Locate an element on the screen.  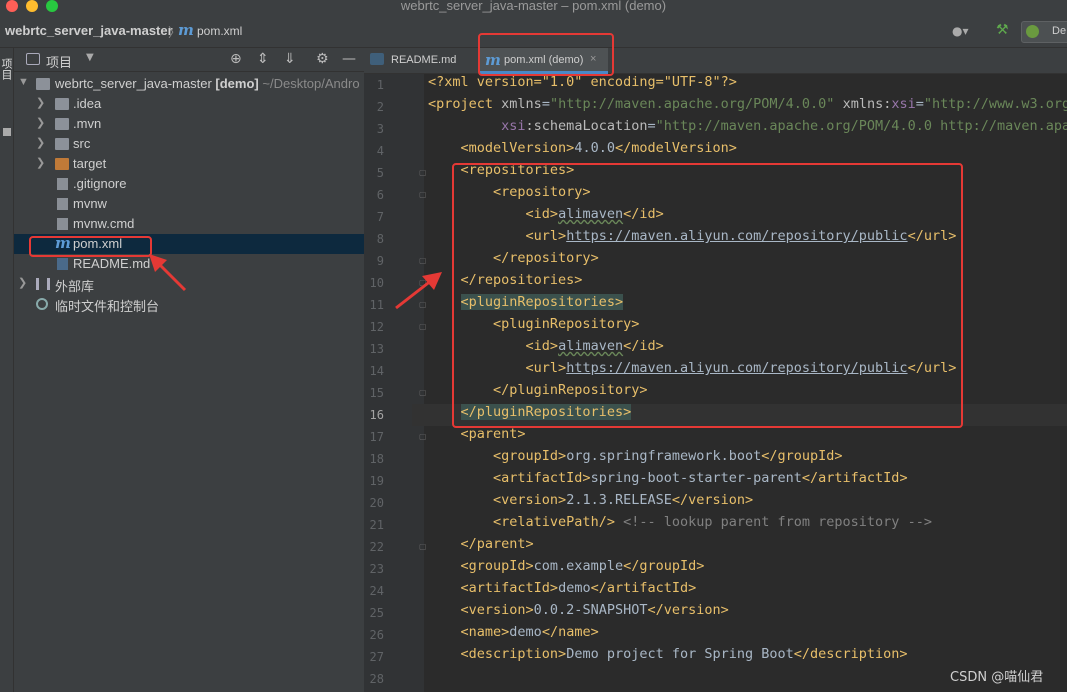
tree-item-mvnw: mvnw is located at coordinates (189, 204).